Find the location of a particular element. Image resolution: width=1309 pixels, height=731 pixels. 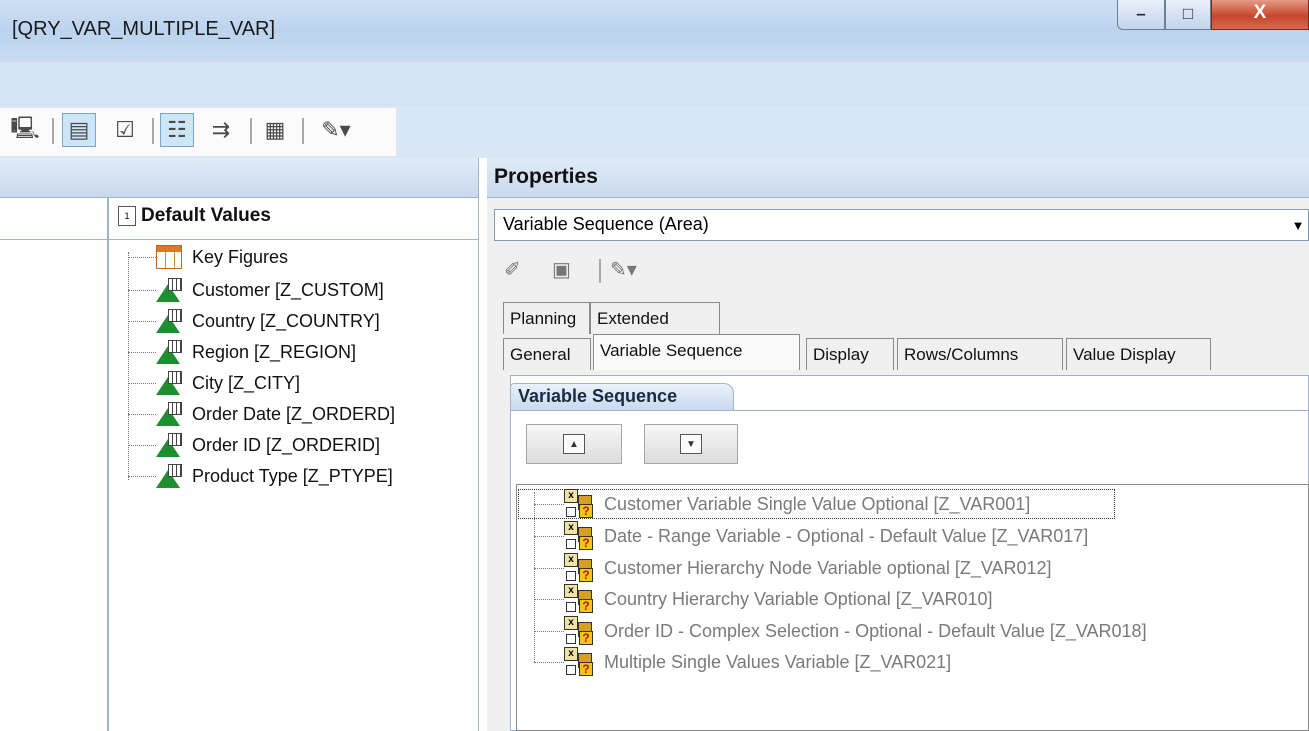

tab-general: General is located at coordinates (547, 354).